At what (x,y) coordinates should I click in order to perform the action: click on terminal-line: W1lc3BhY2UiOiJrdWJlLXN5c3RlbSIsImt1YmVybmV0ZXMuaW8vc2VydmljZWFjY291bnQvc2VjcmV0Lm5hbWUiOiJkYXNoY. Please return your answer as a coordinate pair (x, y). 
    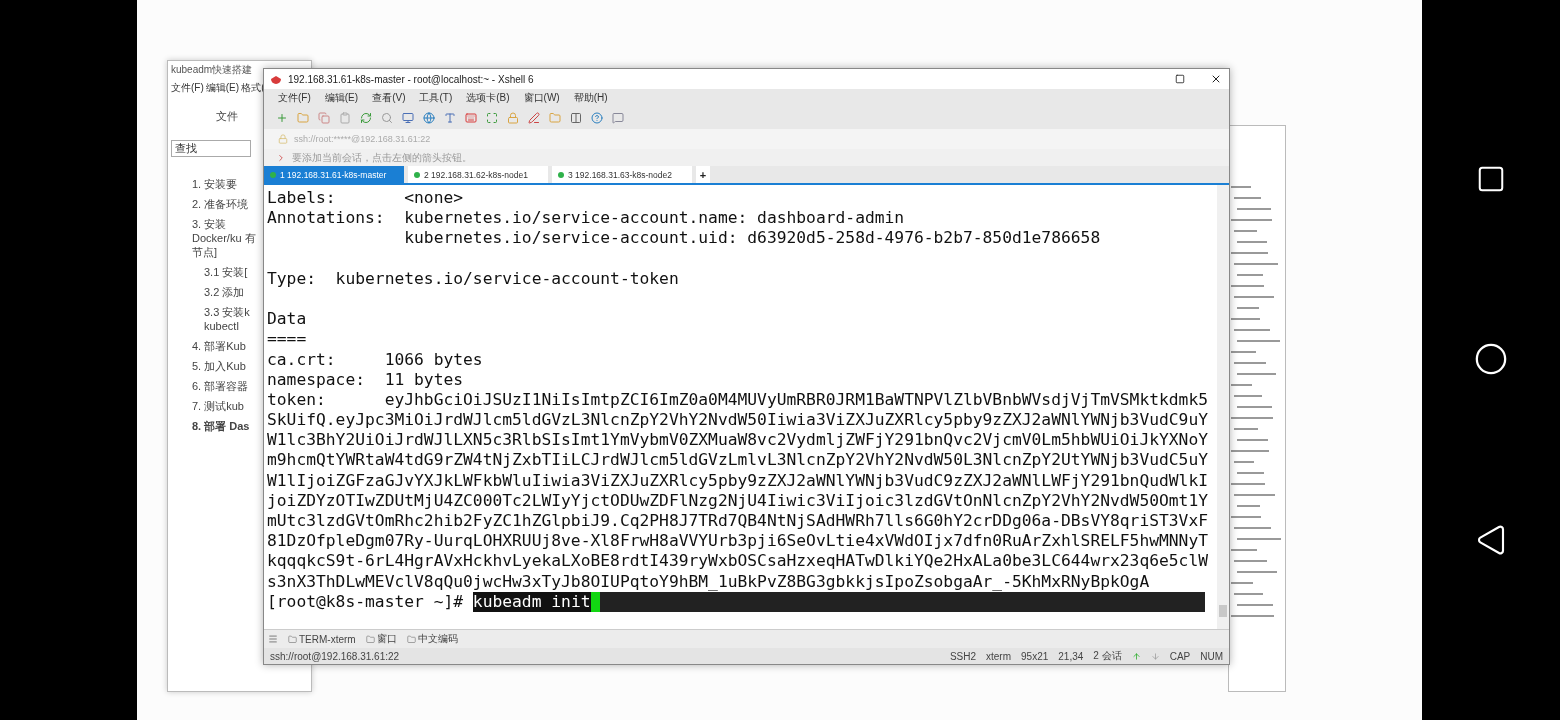
    Looking at the image, I should click on (738, 440).